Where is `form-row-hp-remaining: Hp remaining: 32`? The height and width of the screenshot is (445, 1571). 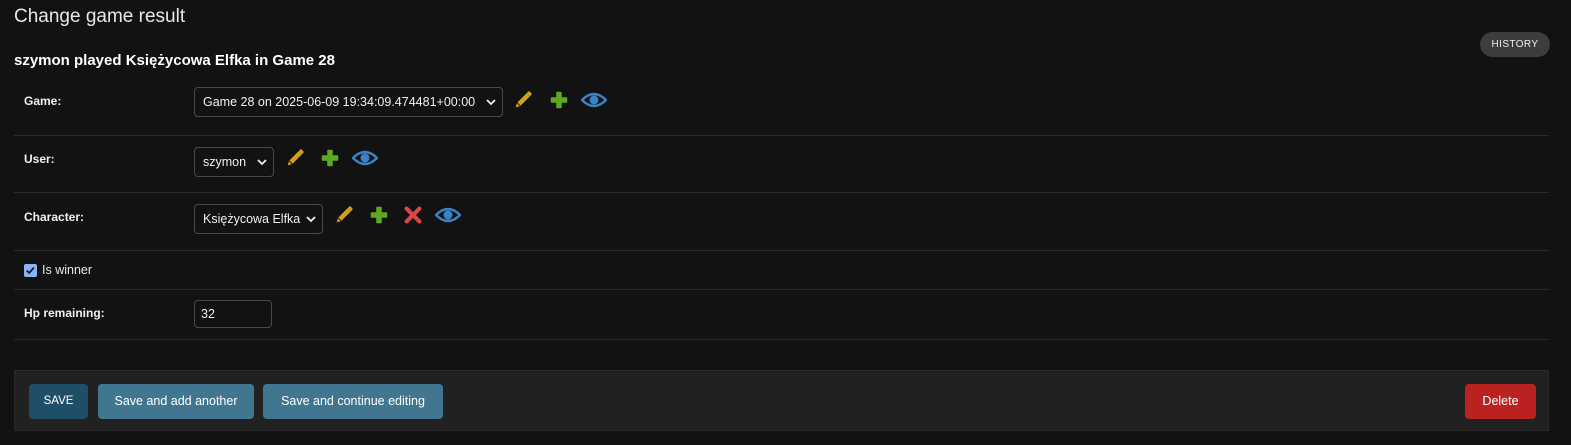 form-row-hp-remaining: Hp remaining: 32 is located at coordinates (781, 314).